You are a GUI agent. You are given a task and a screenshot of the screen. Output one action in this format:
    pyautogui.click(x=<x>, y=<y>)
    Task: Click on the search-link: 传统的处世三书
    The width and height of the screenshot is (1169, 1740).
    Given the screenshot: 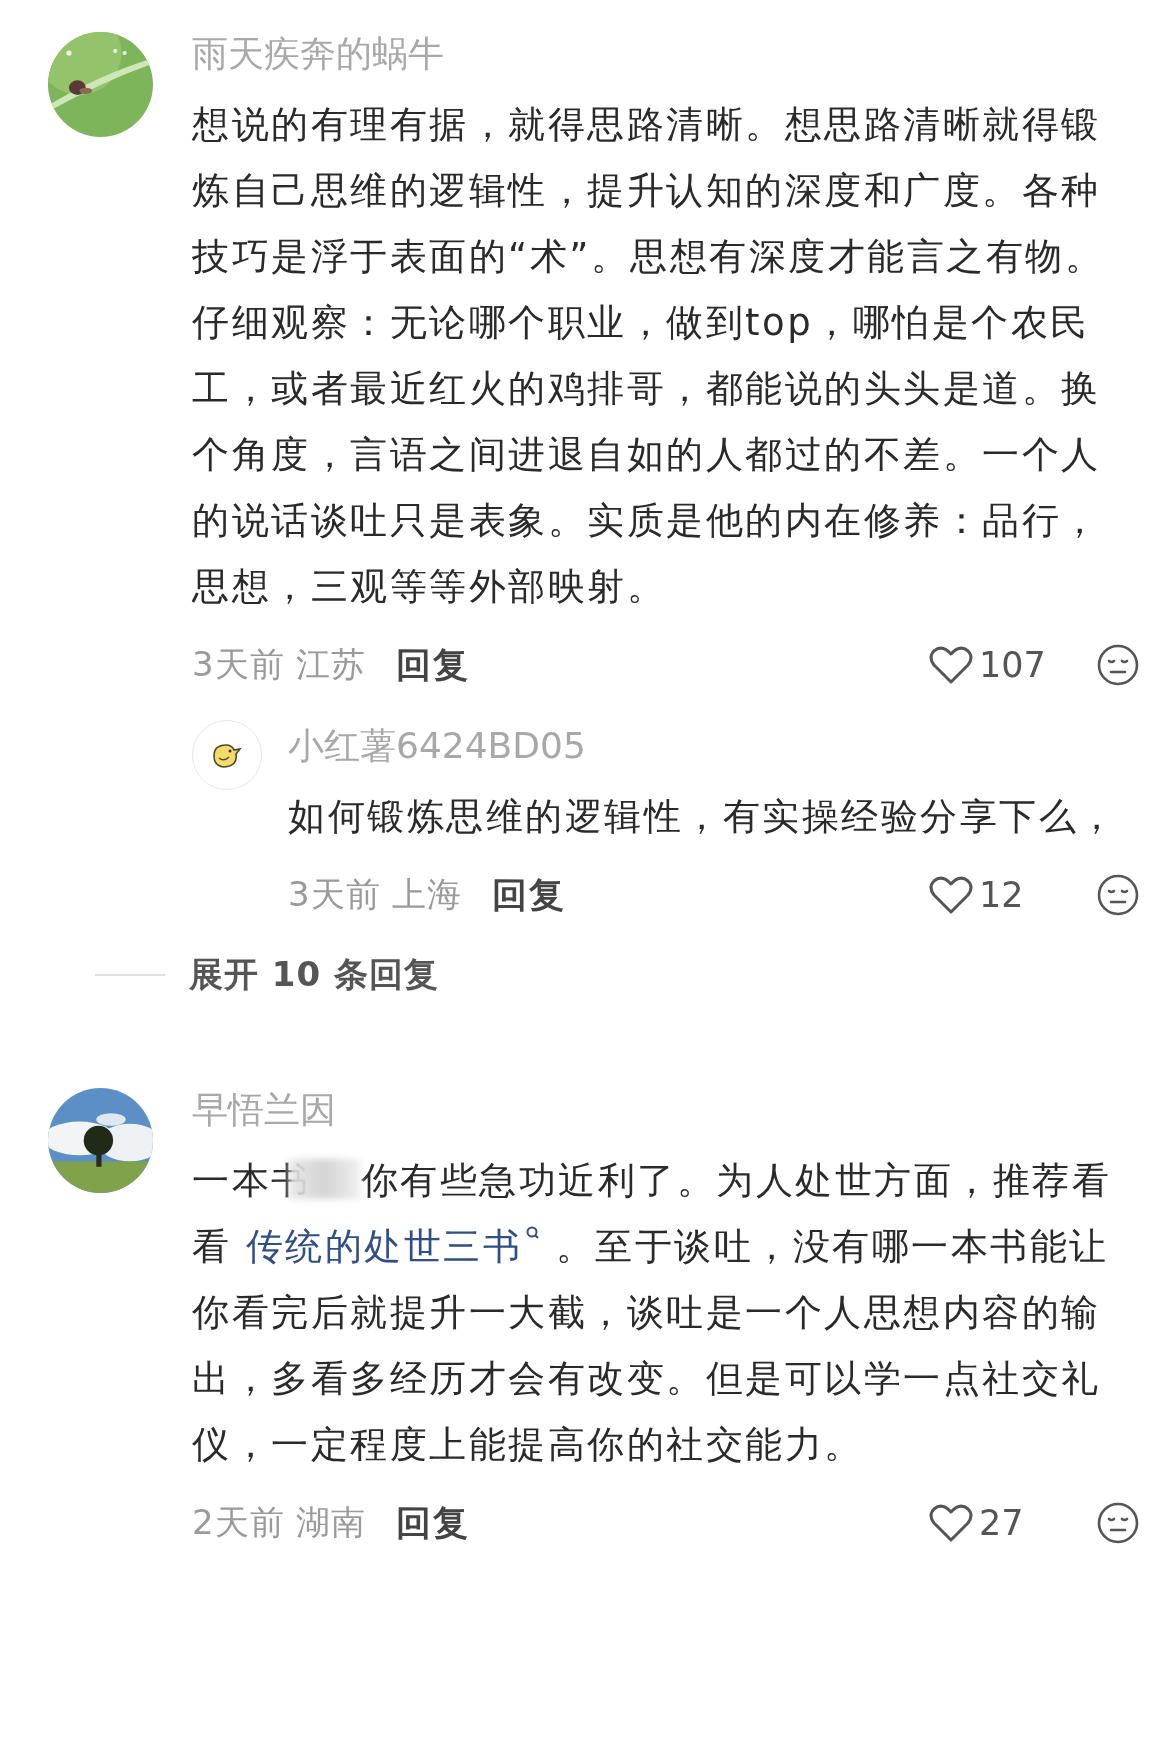 What is the action you would take?
    pyautogui.click(x=393, y=1246)
    